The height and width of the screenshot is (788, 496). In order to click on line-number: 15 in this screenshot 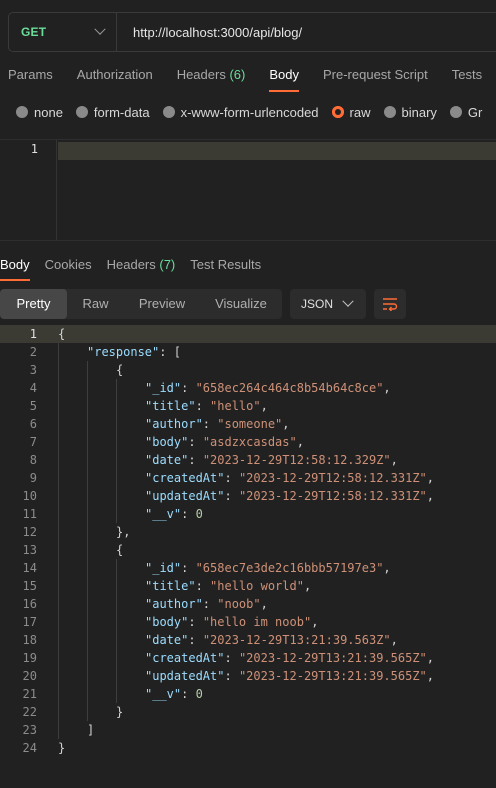, I will do `click(29, 586)`.